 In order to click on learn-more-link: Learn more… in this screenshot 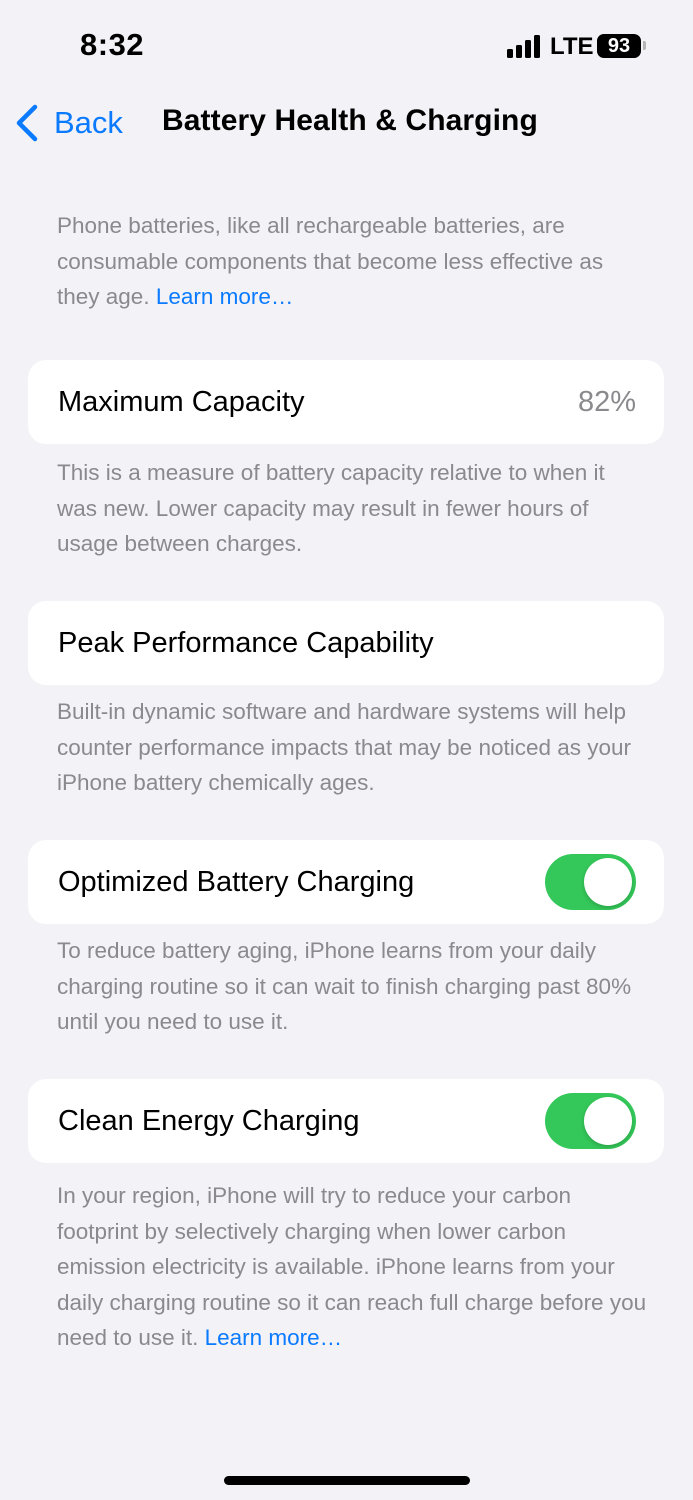, I will do `click(225, 296)`.